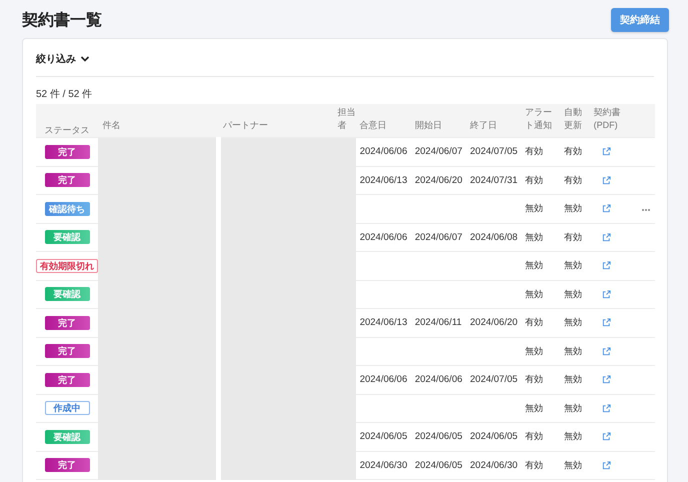  Describe the element at coordinates (607, 118) in the screenshot. I see `column-header: 契約書 (PDF)` at that location.